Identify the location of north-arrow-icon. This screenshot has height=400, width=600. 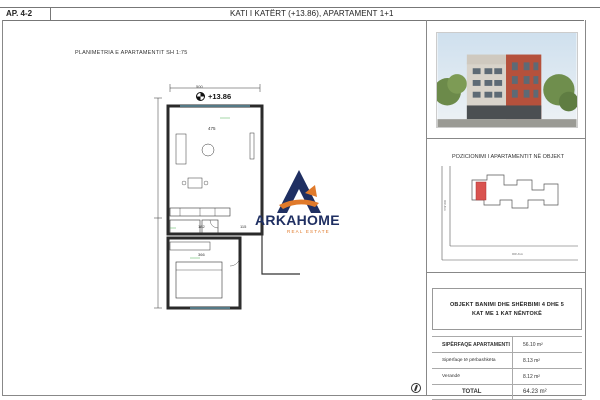
(416, 388).